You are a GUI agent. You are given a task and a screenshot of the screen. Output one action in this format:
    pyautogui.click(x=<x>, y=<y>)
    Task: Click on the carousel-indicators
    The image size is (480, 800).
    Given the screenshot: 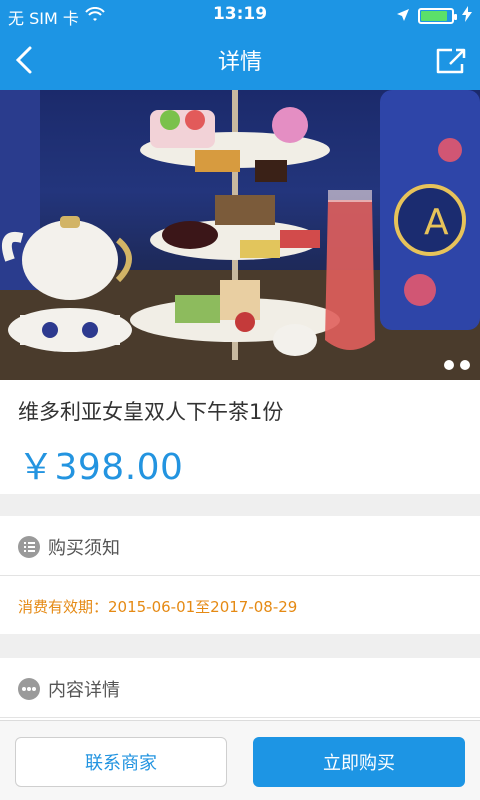 What is the action you would take?
    pyautogui.click(x=457, y=365)
    